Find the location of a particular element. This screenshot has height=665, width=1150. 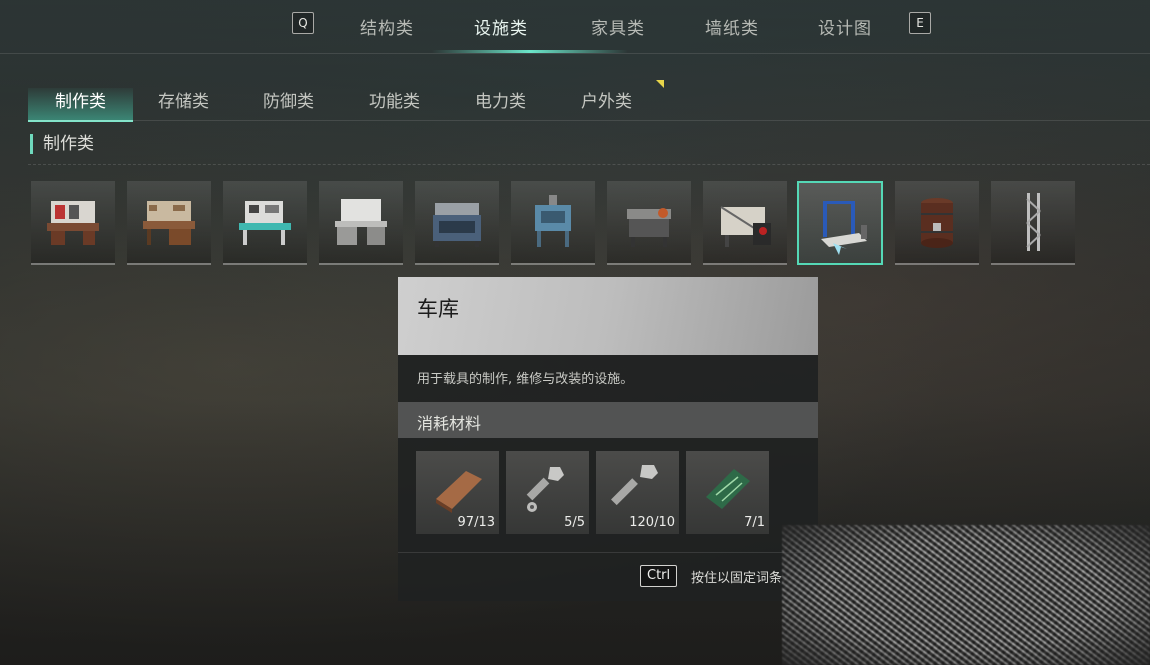

screw-icon is located at coordinates (634, 485).